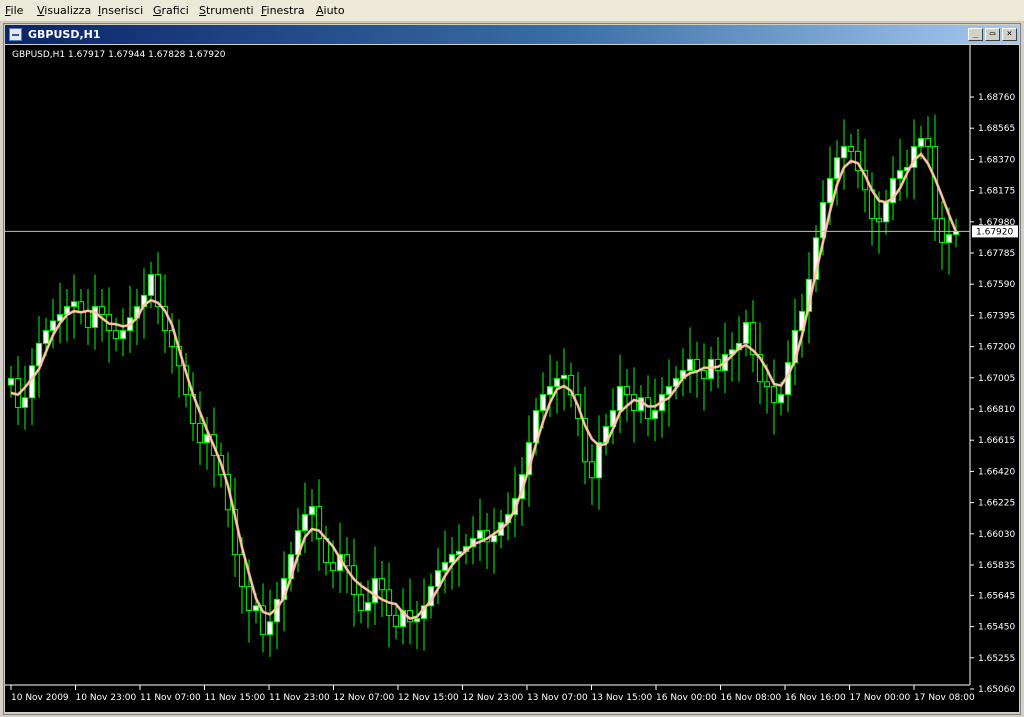  Describe the element at coordinates (493, 698) in the screenshot. I see `x-tick-label: 12 Nov 23:00` at that location.